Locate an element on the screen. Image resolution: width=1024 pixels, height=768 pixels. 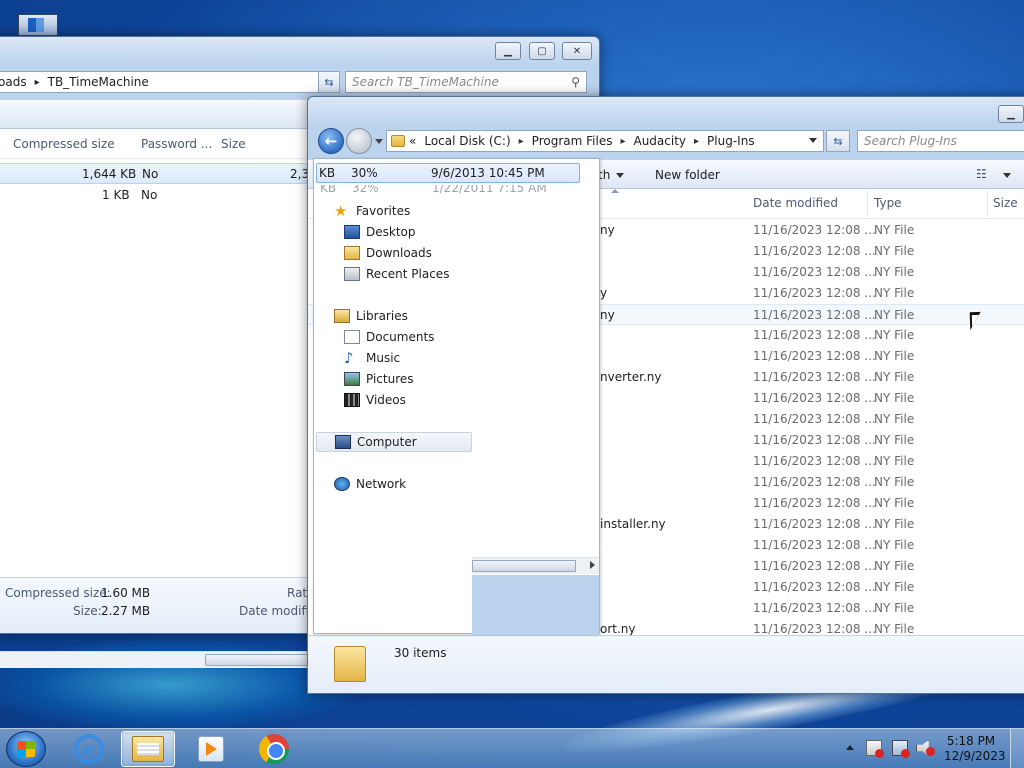
breadcrumb-timemachine: TB_TimeMachine is located at coordinates (98, 82).